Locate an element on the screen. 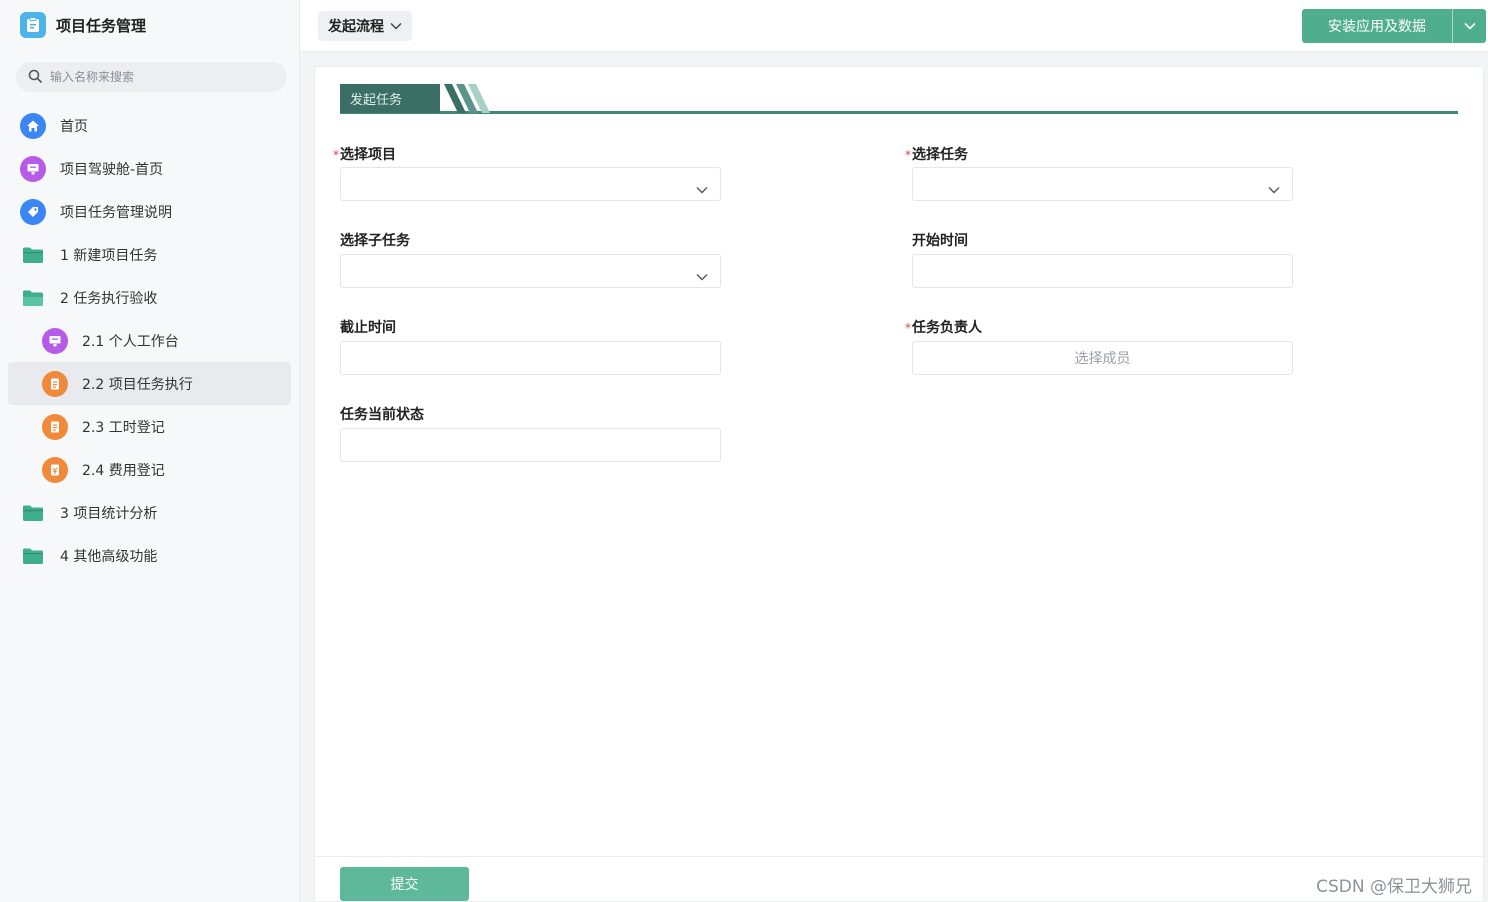  submit-button: 提交 is located at coordinates (404, 884).